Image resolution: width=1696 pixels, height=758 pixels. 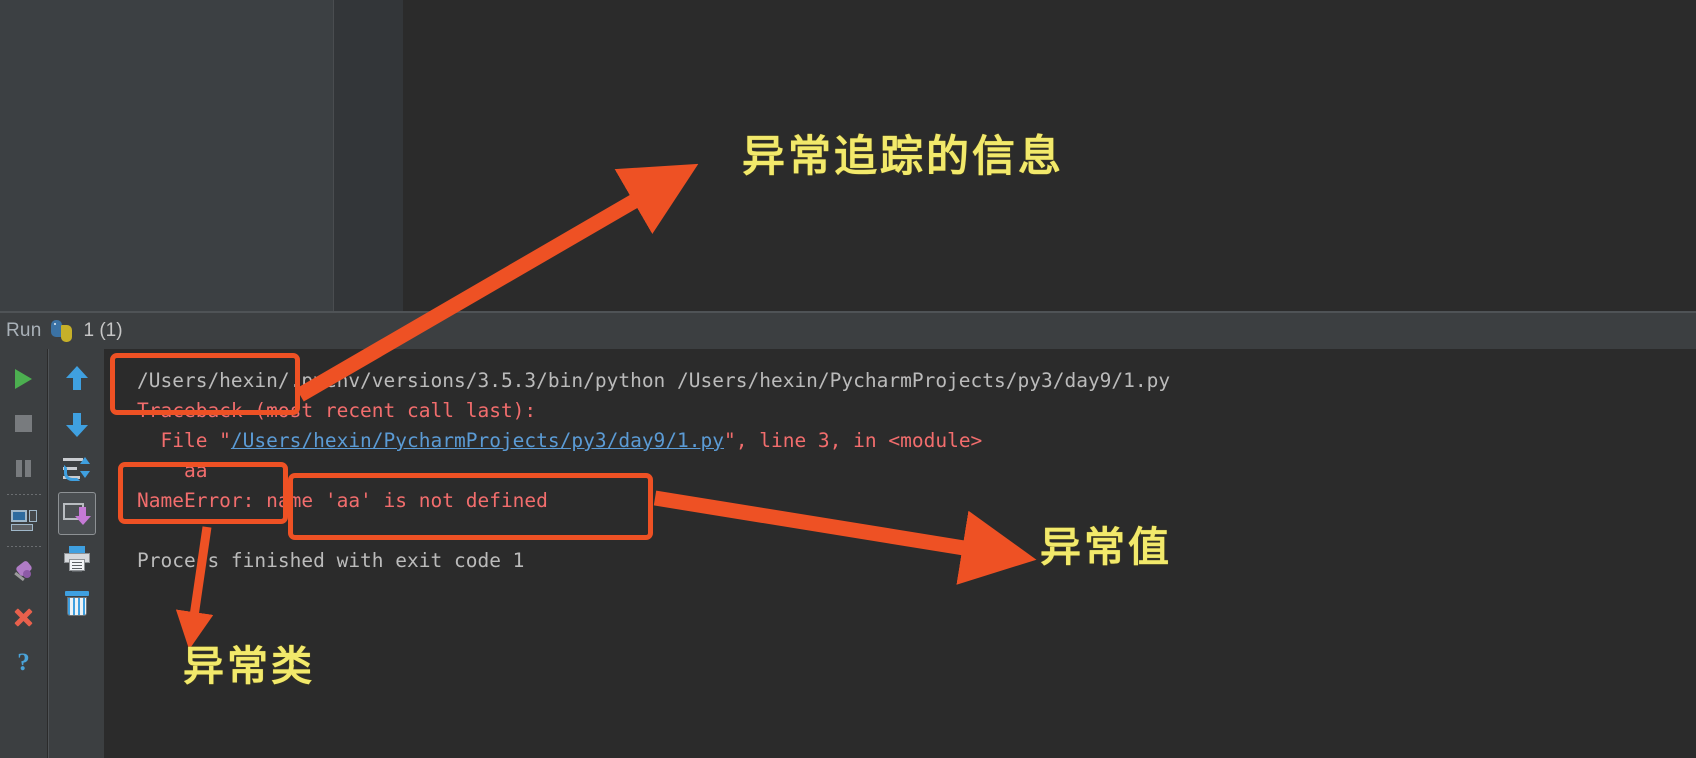 I want to click on editor-left-panel, so click(x=166, y=155).